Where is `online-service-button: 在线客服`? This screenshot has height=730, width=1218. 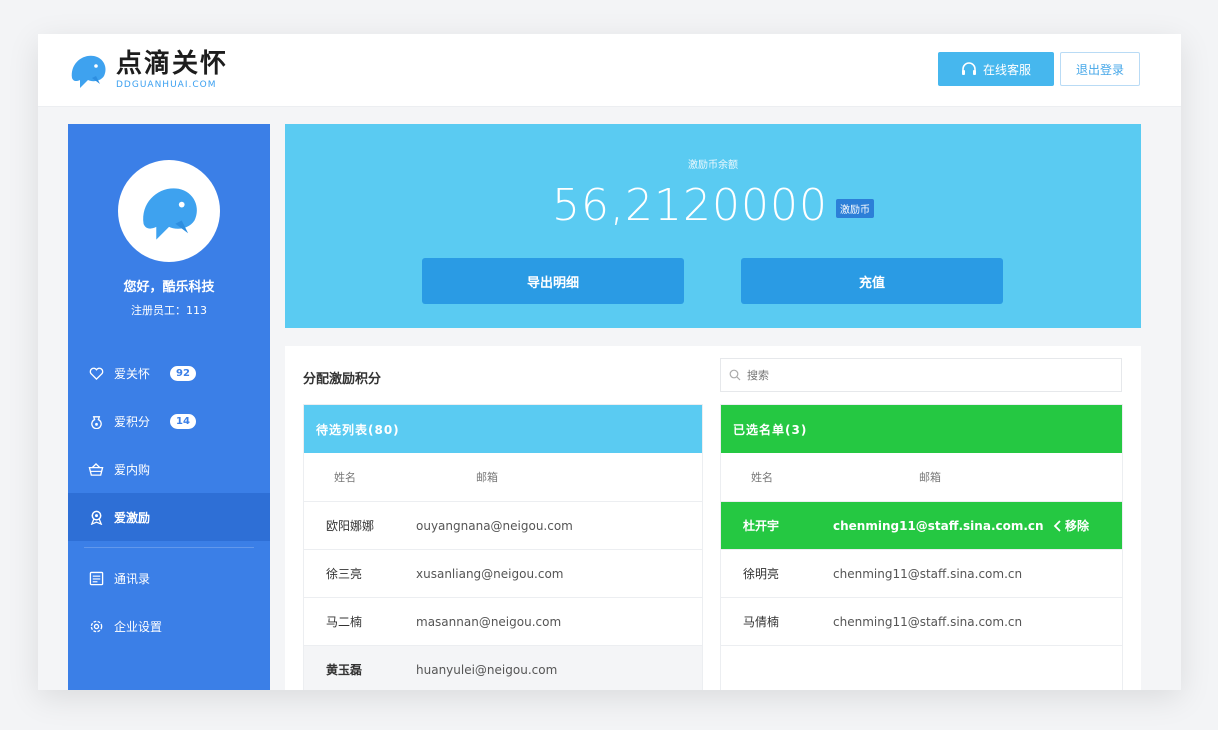 online-service-button: 在线客服 is located at coordinates (996, 69).